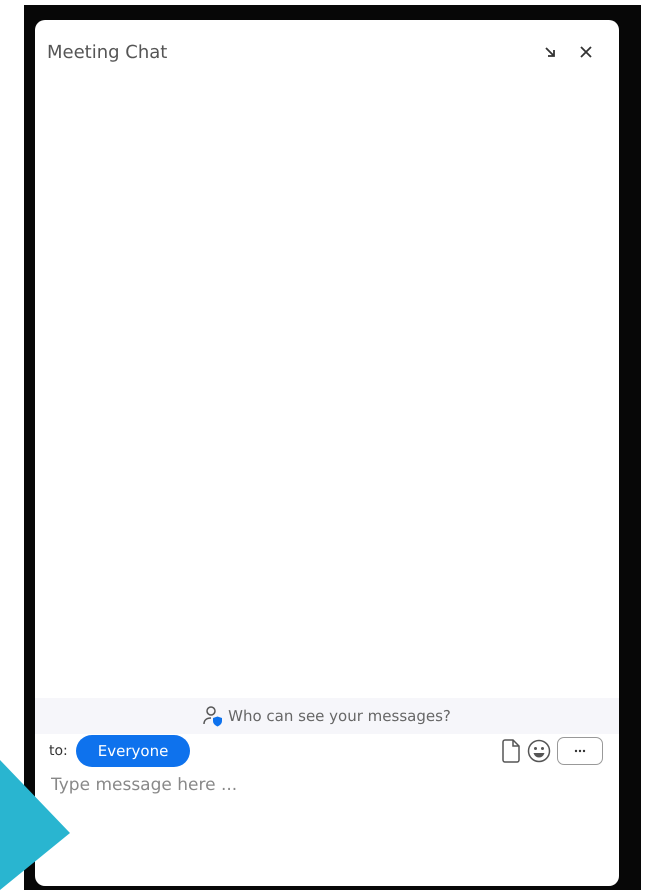 The width and height of the screenshot is (649, 890). I want to click on window-title: Meeting Chat, so click(107, 52).